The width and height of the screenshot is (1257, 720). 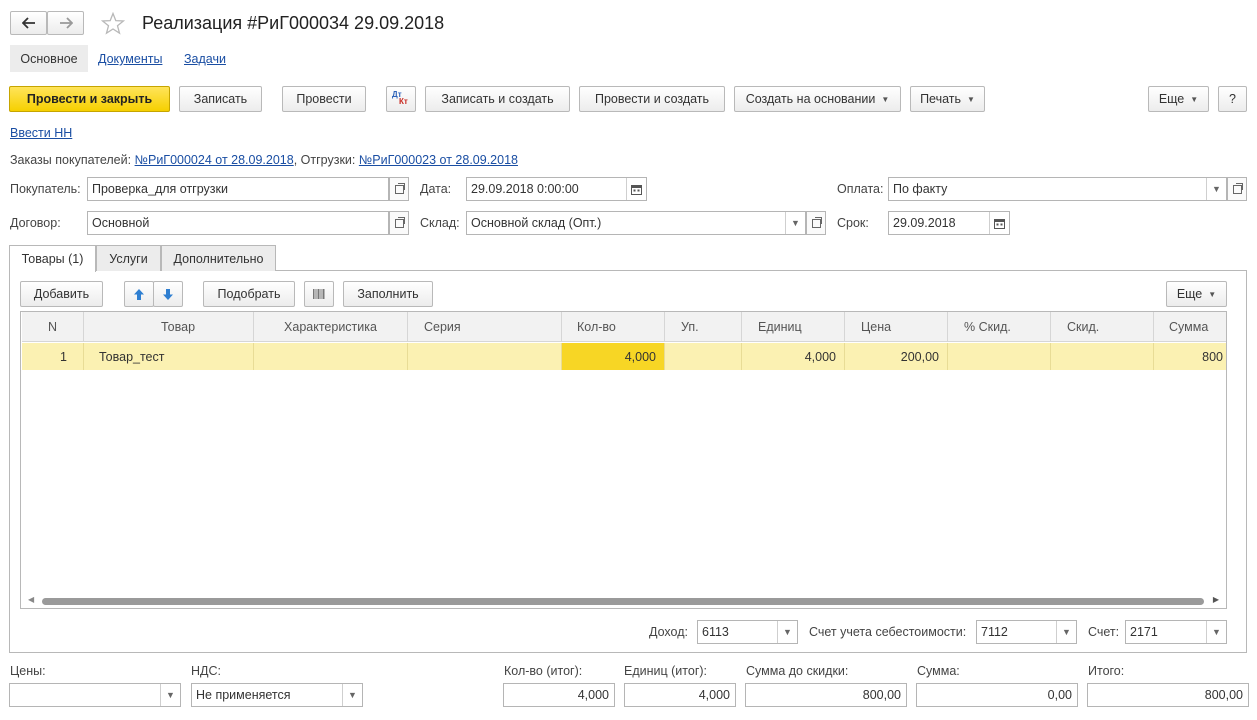 What do you see at coordinates (160, 189) in the screenshot?
I see `buyer-value: Проверка_для отгрузки` at bounding box center [160, 189].